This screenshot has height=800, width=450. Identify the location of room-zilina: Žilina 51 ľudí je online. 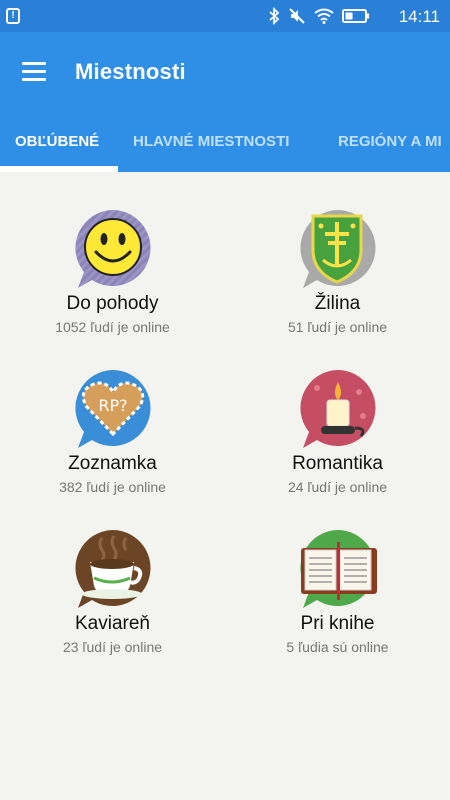
(337, 253).